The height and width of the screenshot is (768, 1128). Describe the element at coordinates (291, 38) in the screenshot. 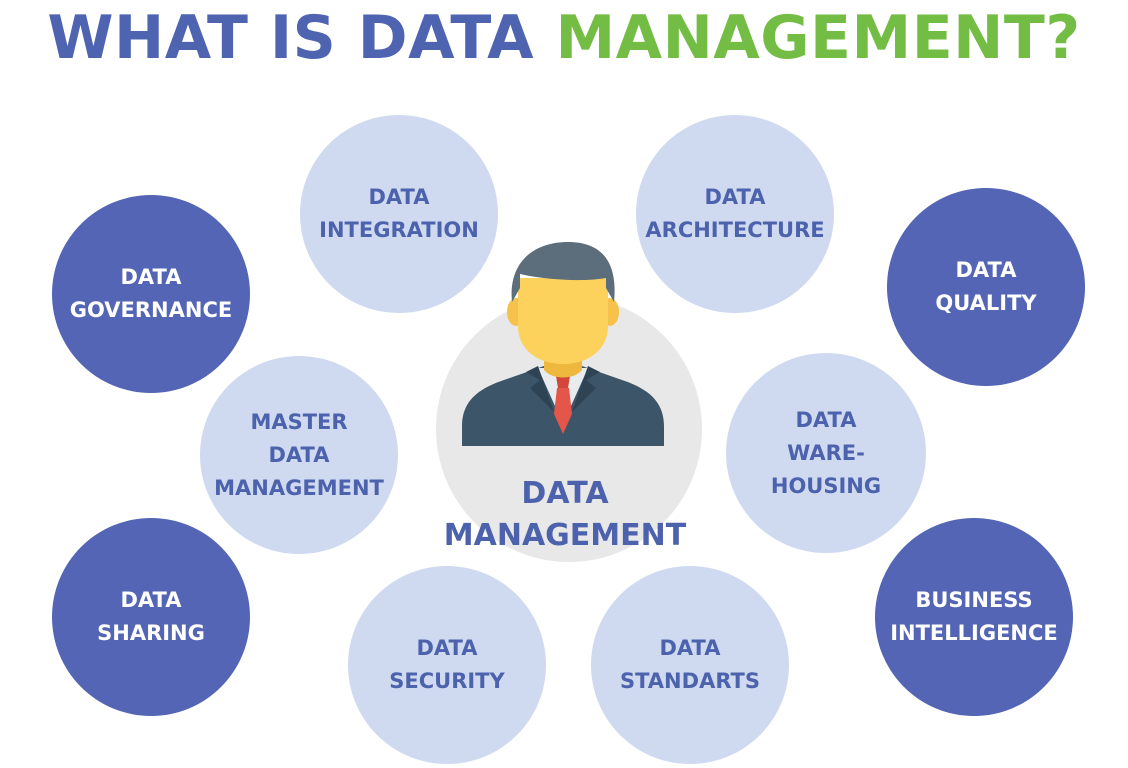

I see `title-part-1: WHAT IS DATA` at that location.